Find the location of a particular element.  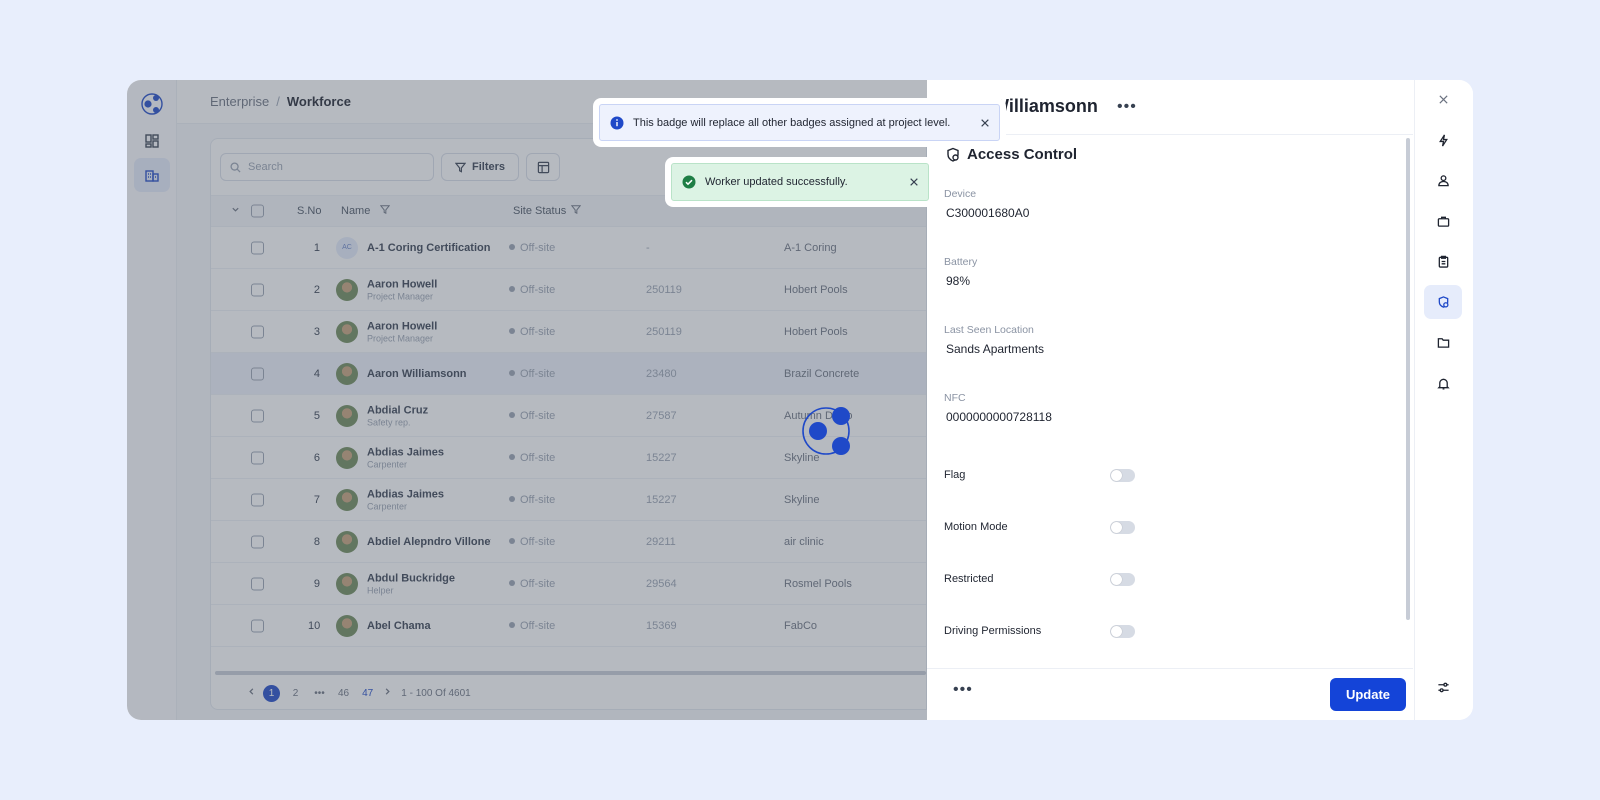

close-button is located at coordinates (1443, 99).